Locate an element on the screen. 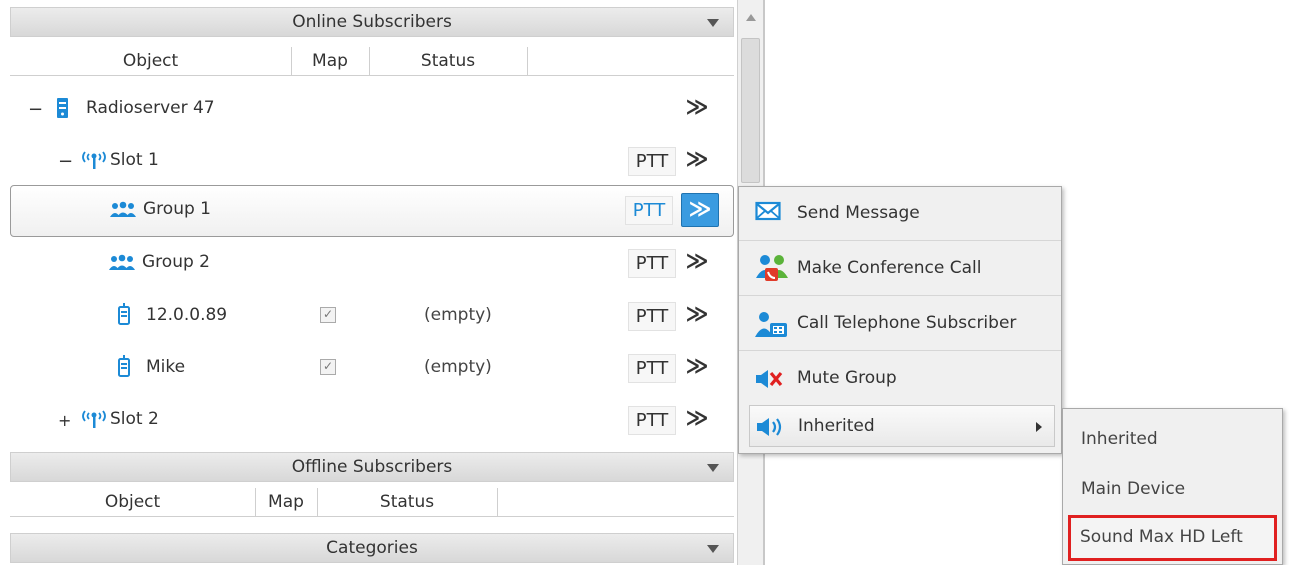 The image size is (1289, 565). offline-subscribers-title: Offline Subscribers is located at coordinates (372, 467).